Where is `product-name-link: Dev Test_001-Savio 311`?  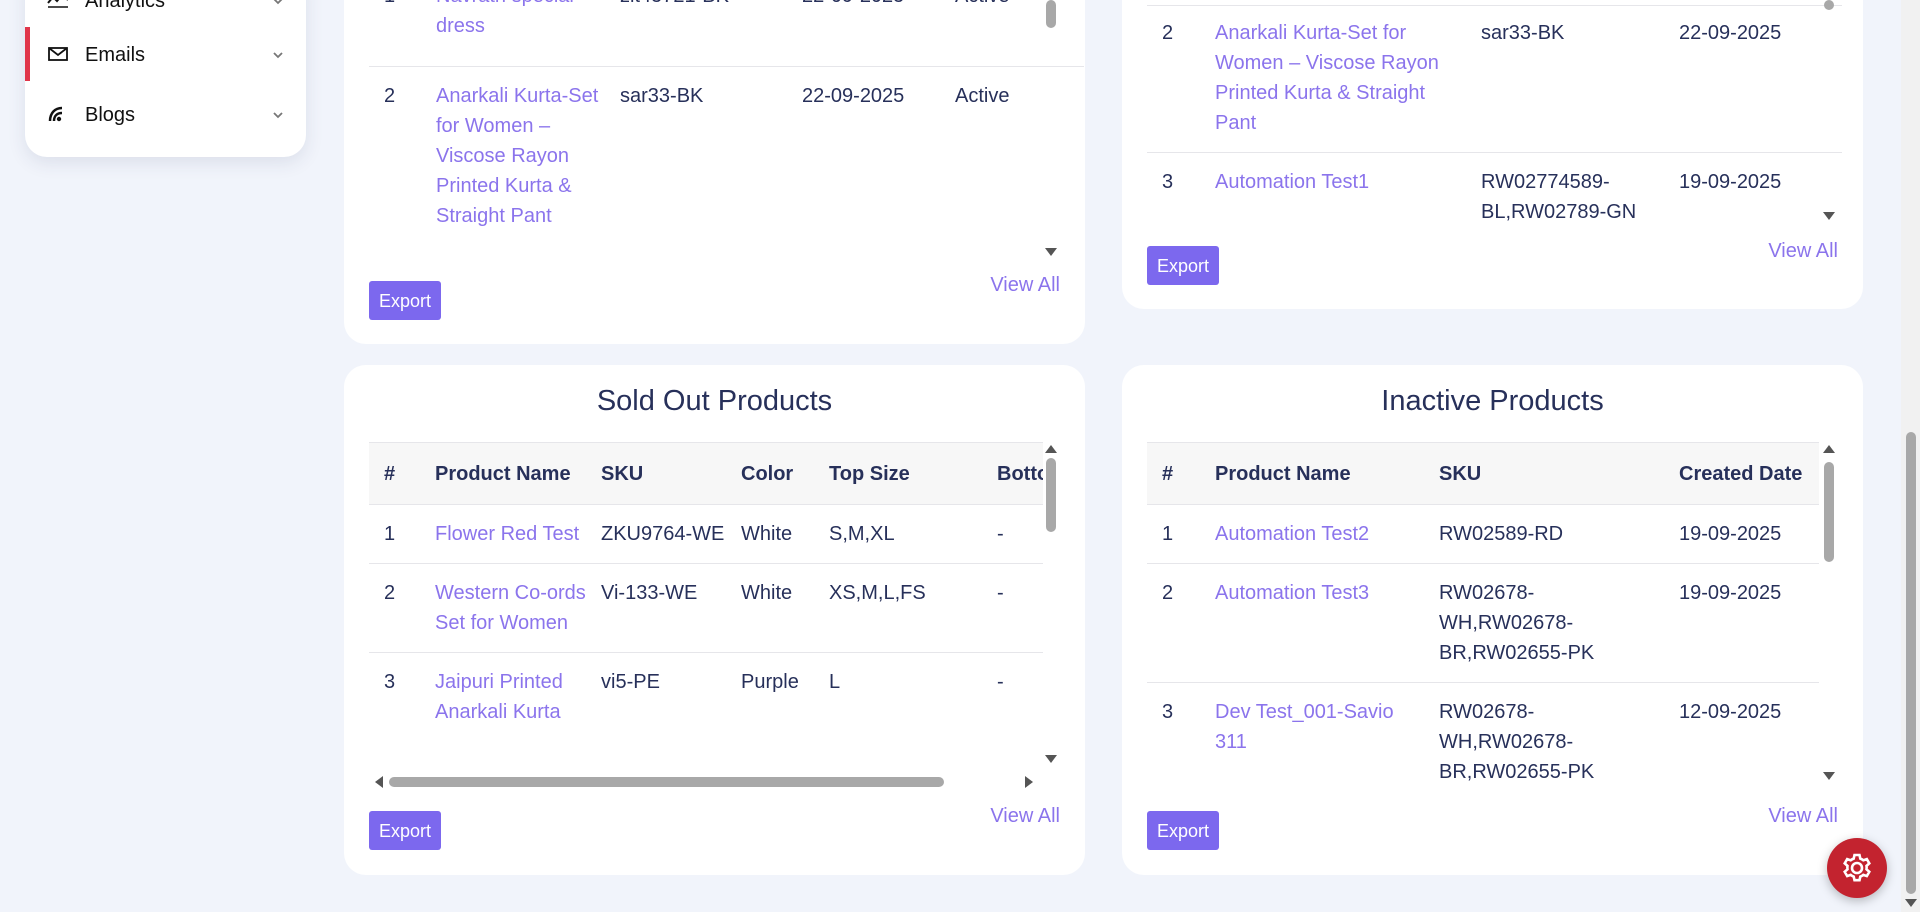 product-name-link: Dev Test_001-Savio 311 is located at coordinates (1312, 736).